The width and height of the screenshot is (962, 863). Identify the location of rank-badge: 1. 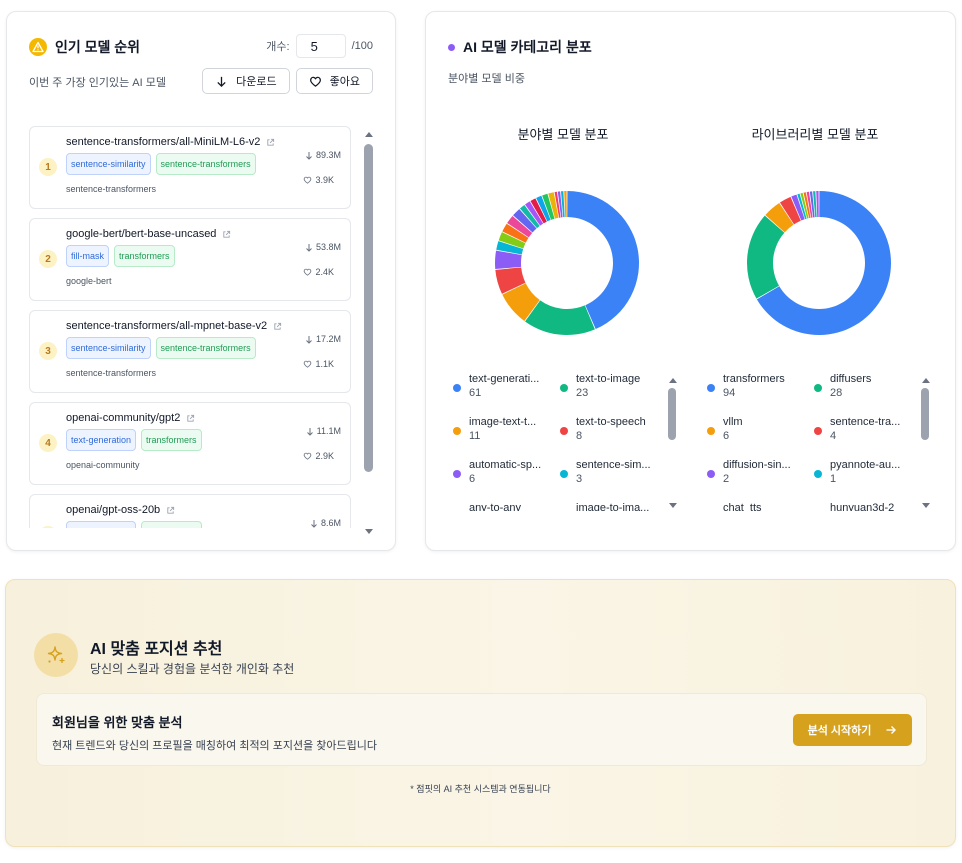
(48, 167).